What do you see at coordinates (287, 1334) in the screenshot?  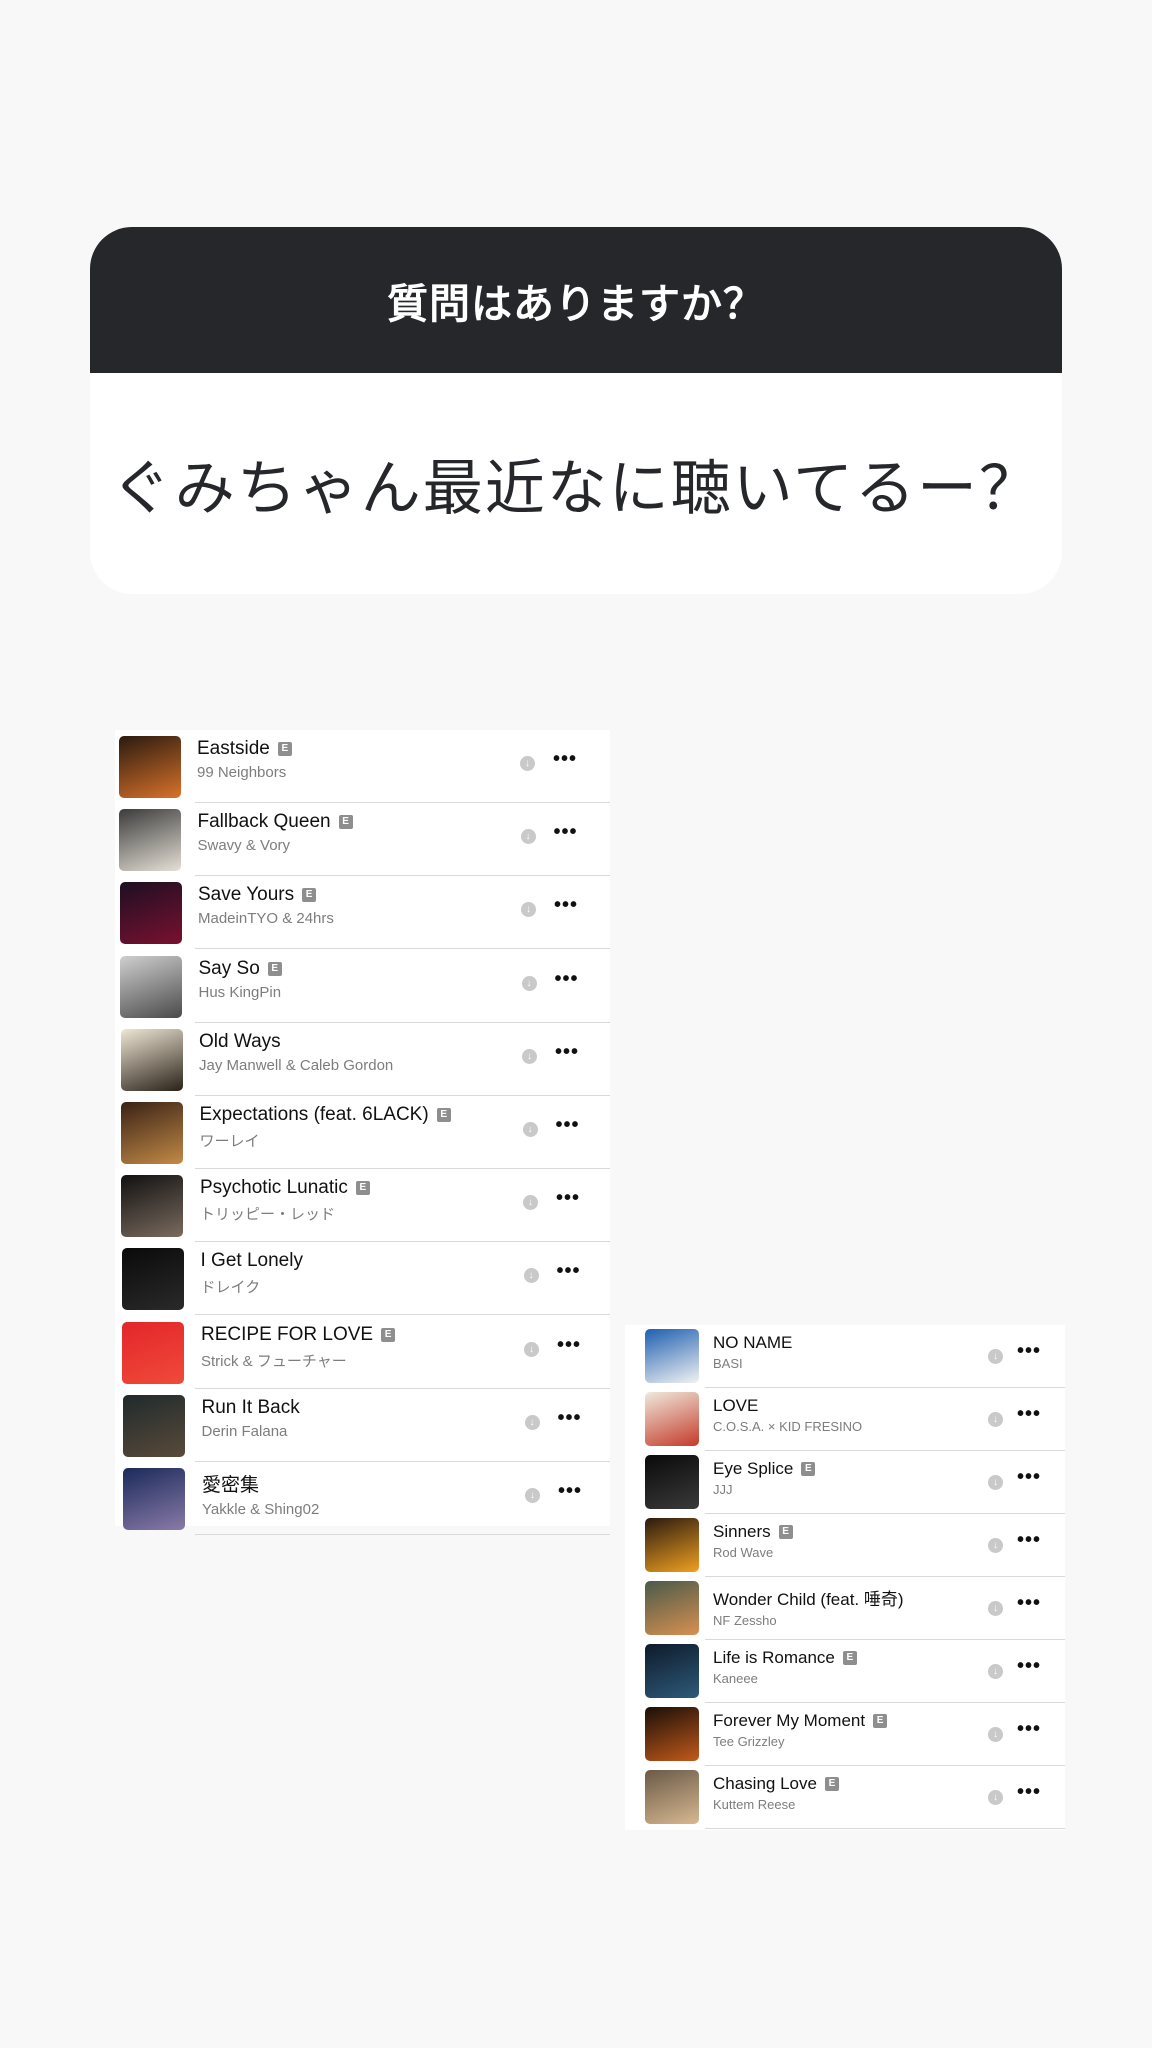 I see `song-title: RECIPE FOR LOVE` at bounding box center [287, 1334].